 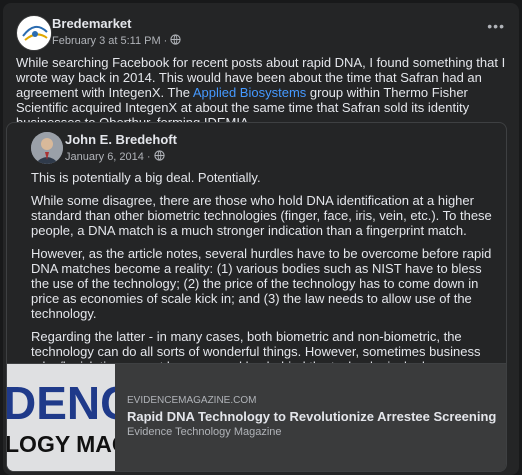 I want to click on post-meta: February 3 at 5:11 PM ·, so click(x=116, y=41).